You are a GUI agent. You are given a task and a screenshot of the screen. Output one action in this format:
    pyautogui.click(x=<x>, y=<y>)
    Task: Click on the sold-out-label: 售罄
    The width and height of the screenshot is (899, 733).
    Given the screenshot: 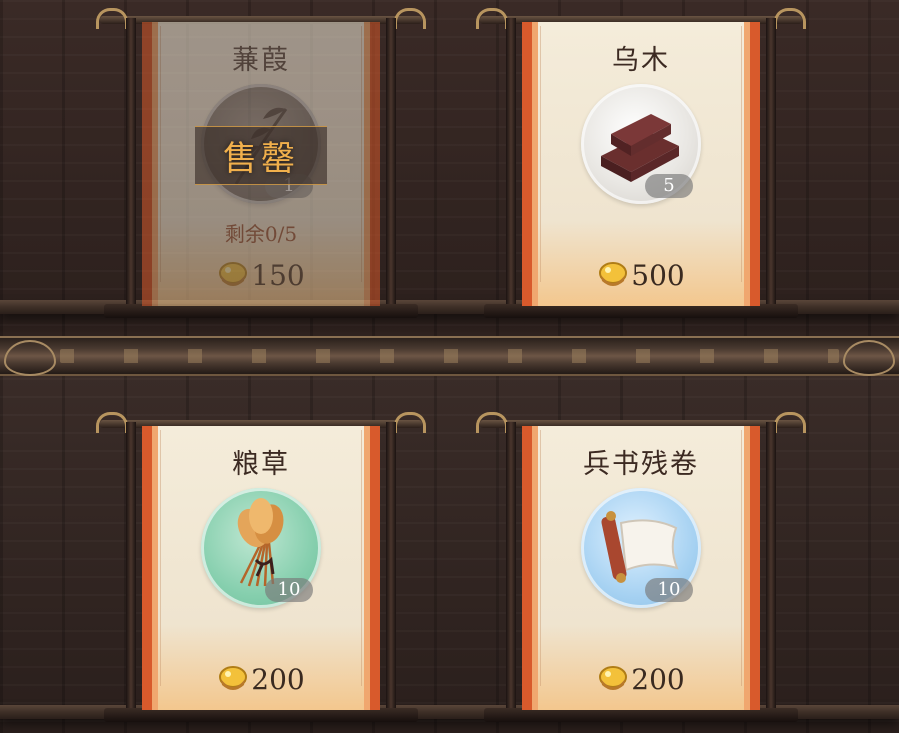 What is the action you would take?
    pyautogui.click(x=261, y=155)
    